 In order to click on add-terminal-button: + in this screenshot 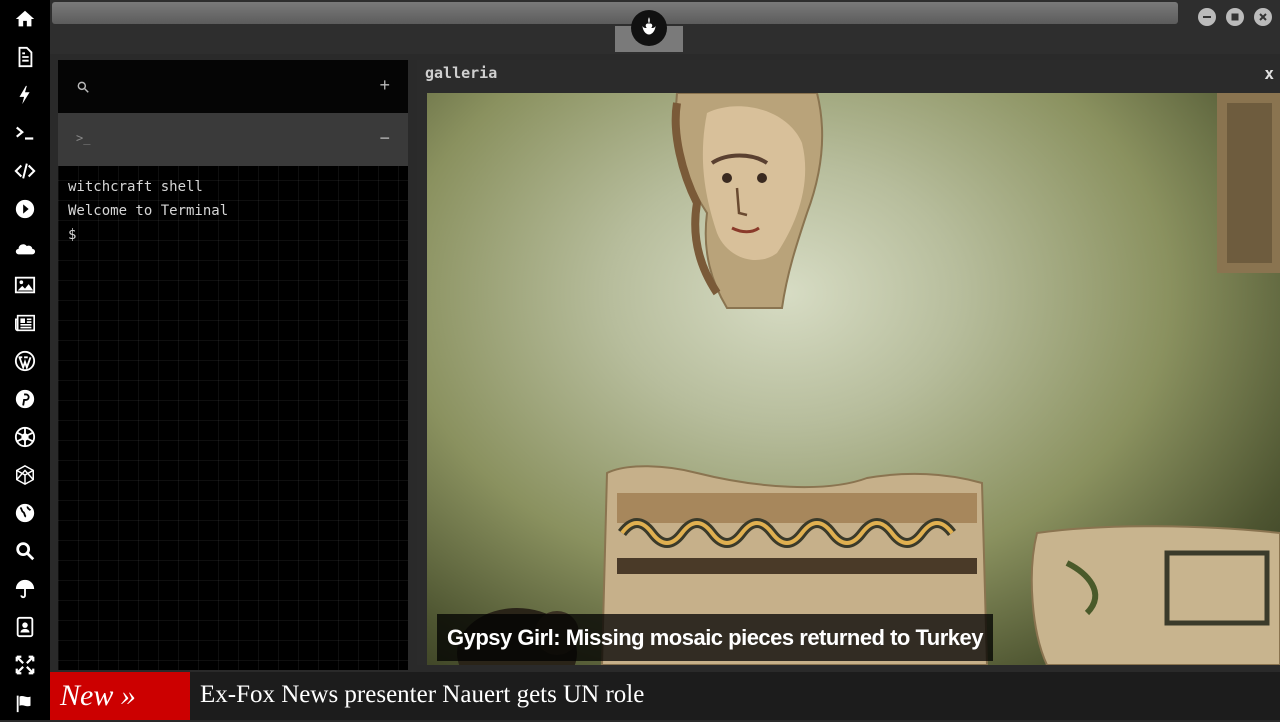, I will do `click(384, 85)`.